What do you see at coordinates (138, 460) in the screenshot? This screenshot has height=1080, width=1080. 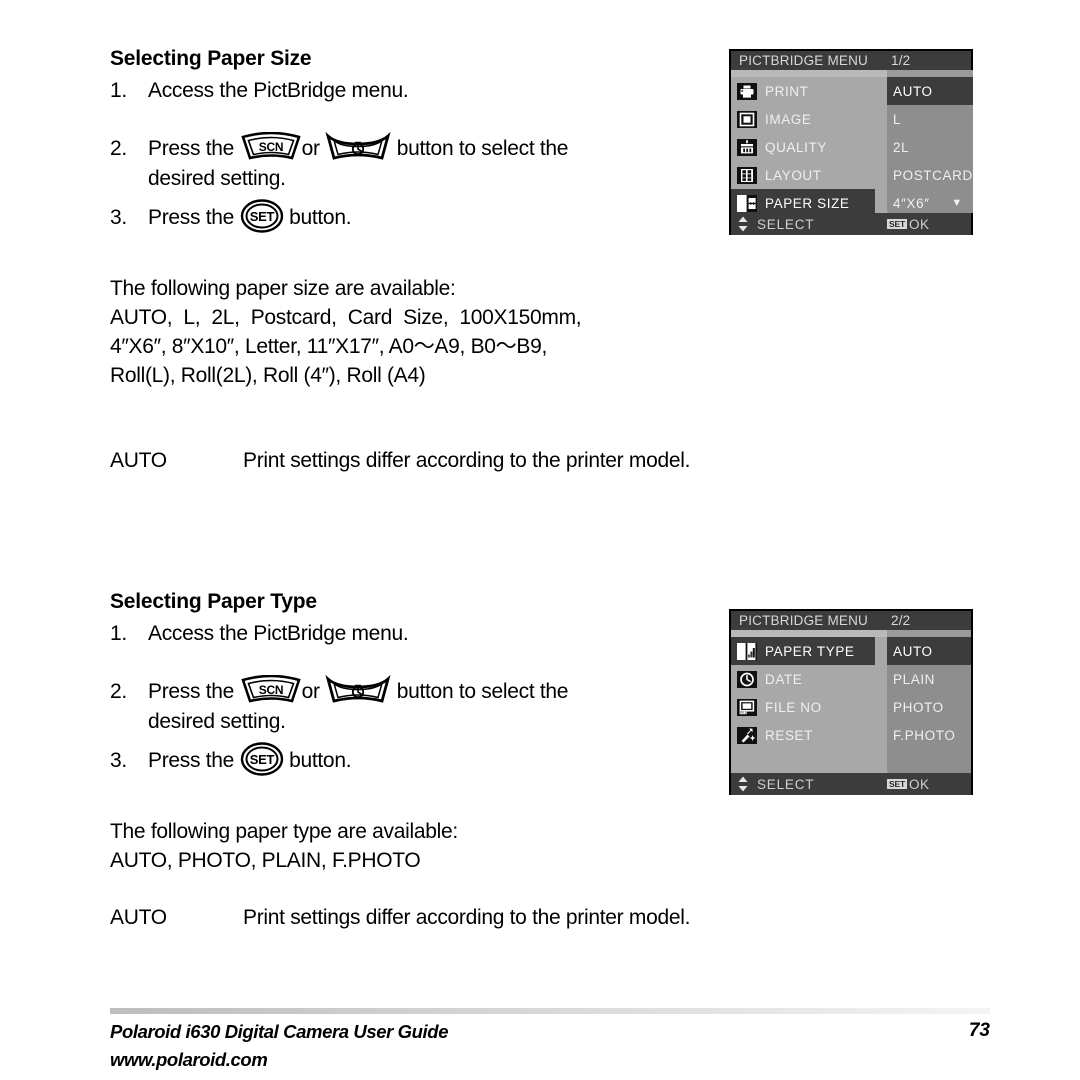 I see `paper-size-auto-note-key: AUTO` at bounding box center [138, 460].